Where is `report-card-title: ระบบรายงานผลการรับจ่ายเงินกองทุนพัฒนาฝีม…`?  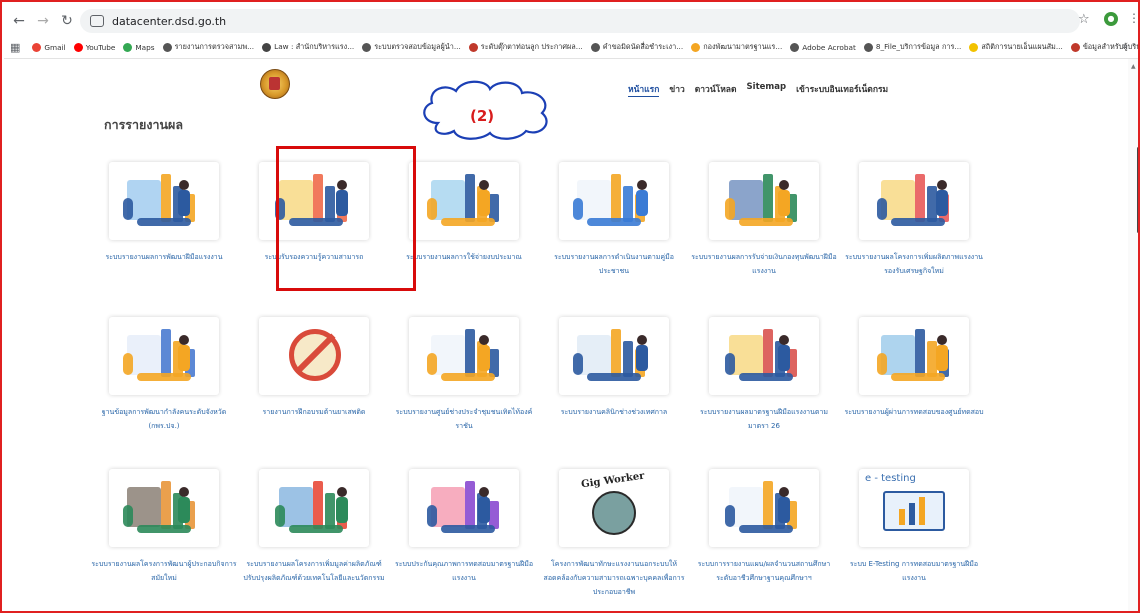 report-card-title: ระบบรายงานผลการรับจ่ายเงินกองทุนพัฒนาฝีม… is located at coordinates (764, 264).